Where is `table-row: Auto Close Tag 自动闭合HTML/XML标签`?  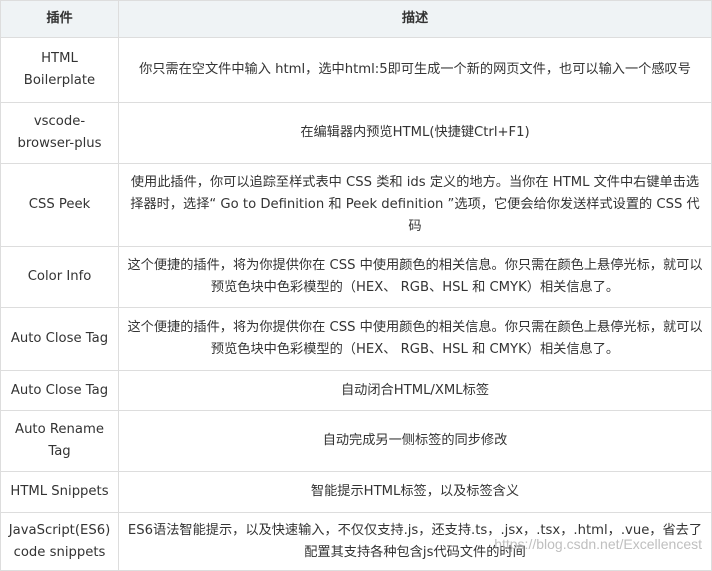 table-row: Auto Close Tag 自动闭合HTML/XML标签 is located at coordinates (356, 390).